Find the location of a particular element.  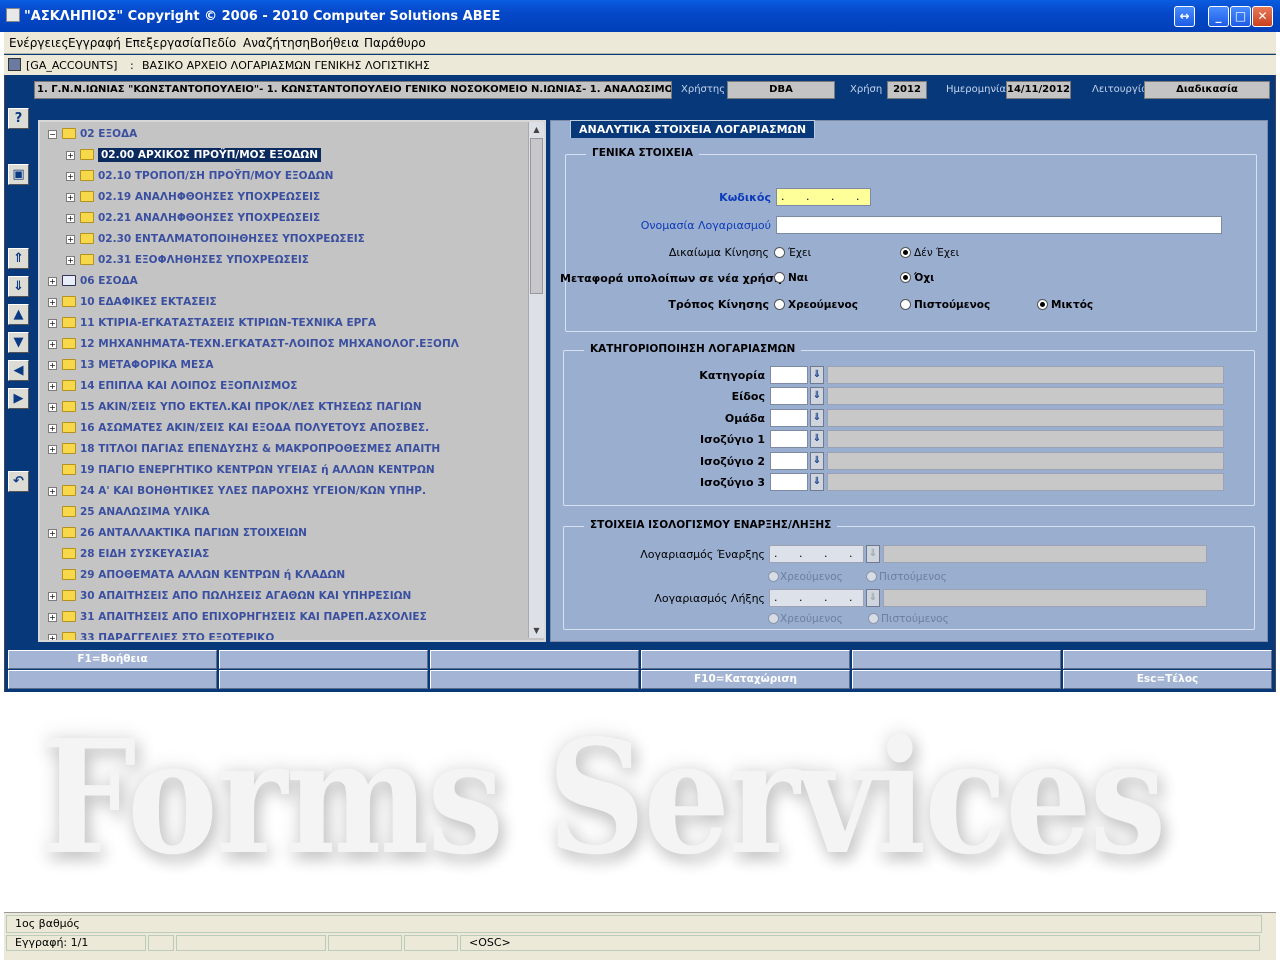

previous-page-icon: ▲ is located at coordinates (18, 314).